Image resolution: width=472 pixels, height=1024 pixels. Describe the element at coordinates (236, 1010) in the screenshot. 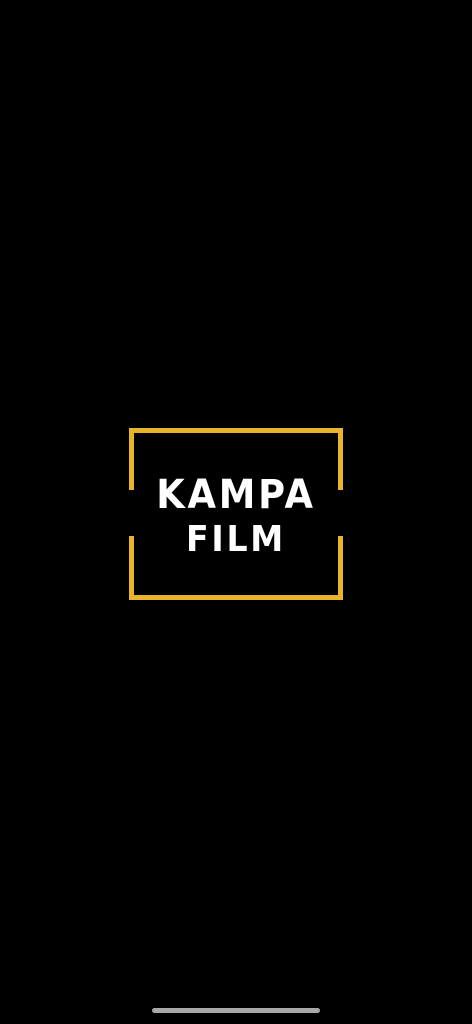

I see `home-indicator` at that location.